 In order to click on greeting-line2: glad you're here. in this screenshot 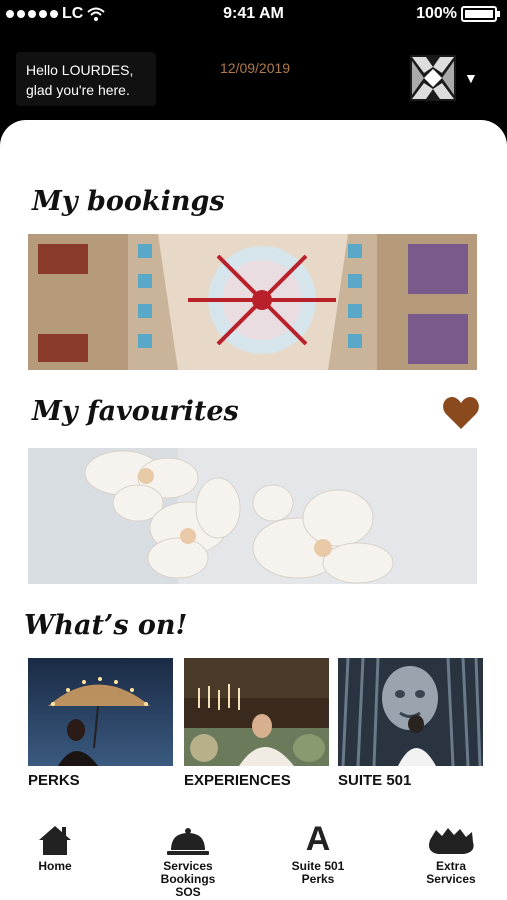, I will do `click(78, 90)`.